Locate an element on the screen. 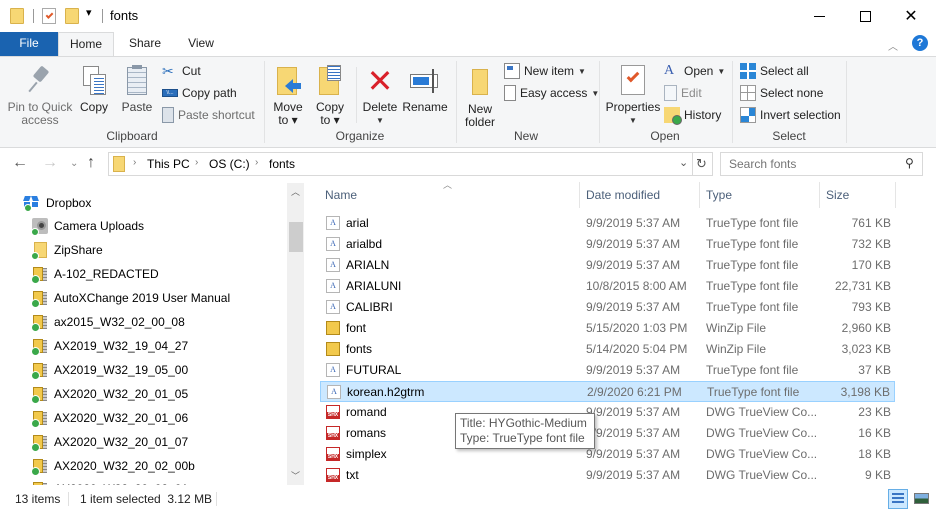  tree-item: A-102_REDACTED is located at coordinates (95, 273).